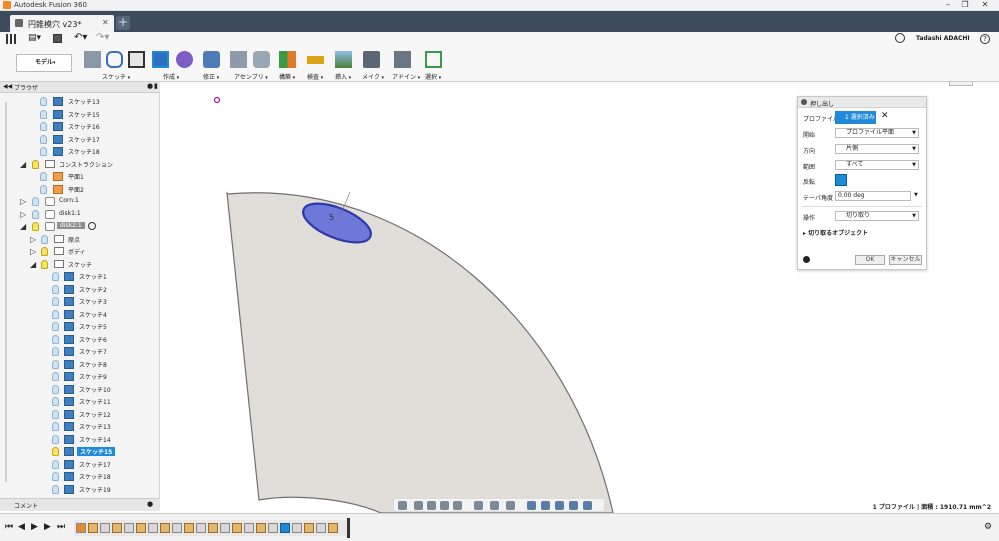 The image size is (999, 541). What do you see at coordinates (855, 117) in the screenshot?
I see `profile-selection-button: 1 選択済み` at bounding box center [855, 117].